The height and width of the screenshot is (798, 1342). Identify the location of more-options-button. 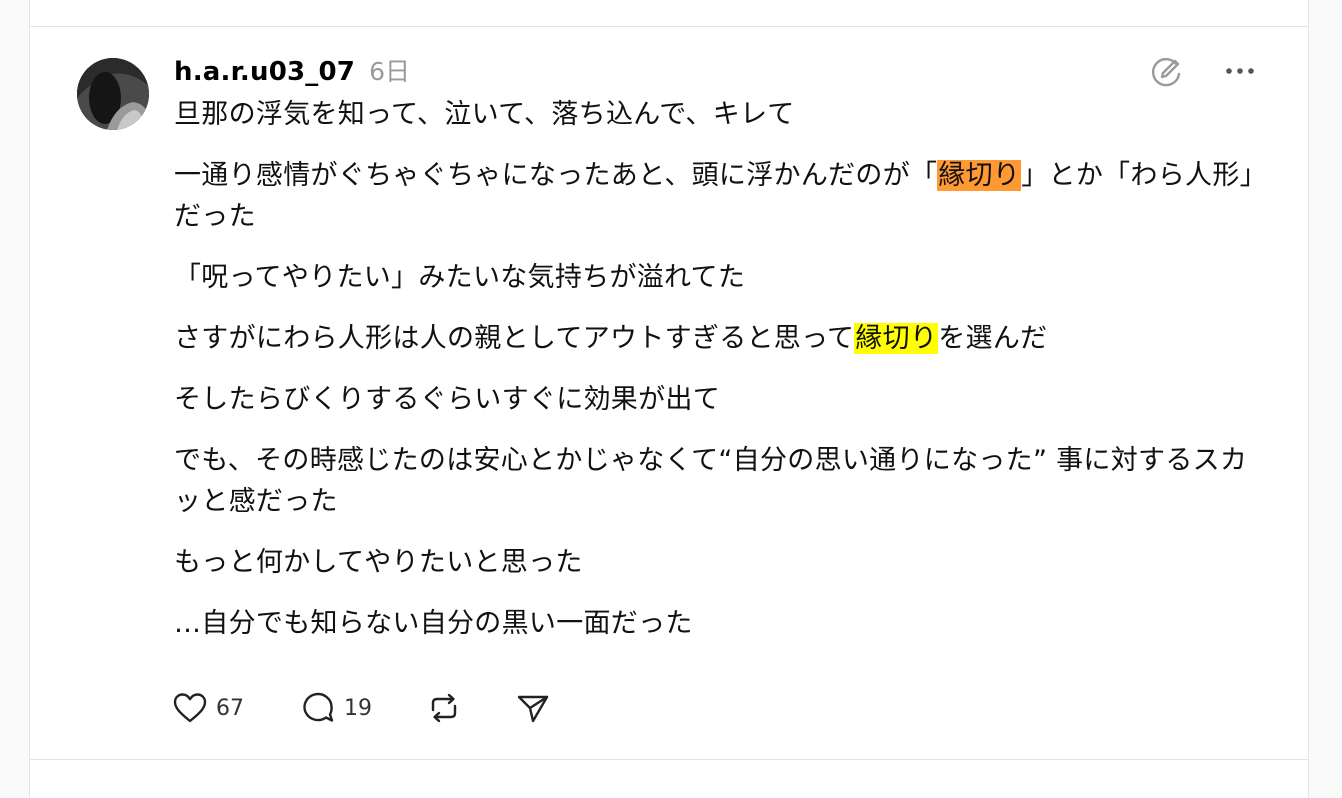
(1240, 71).